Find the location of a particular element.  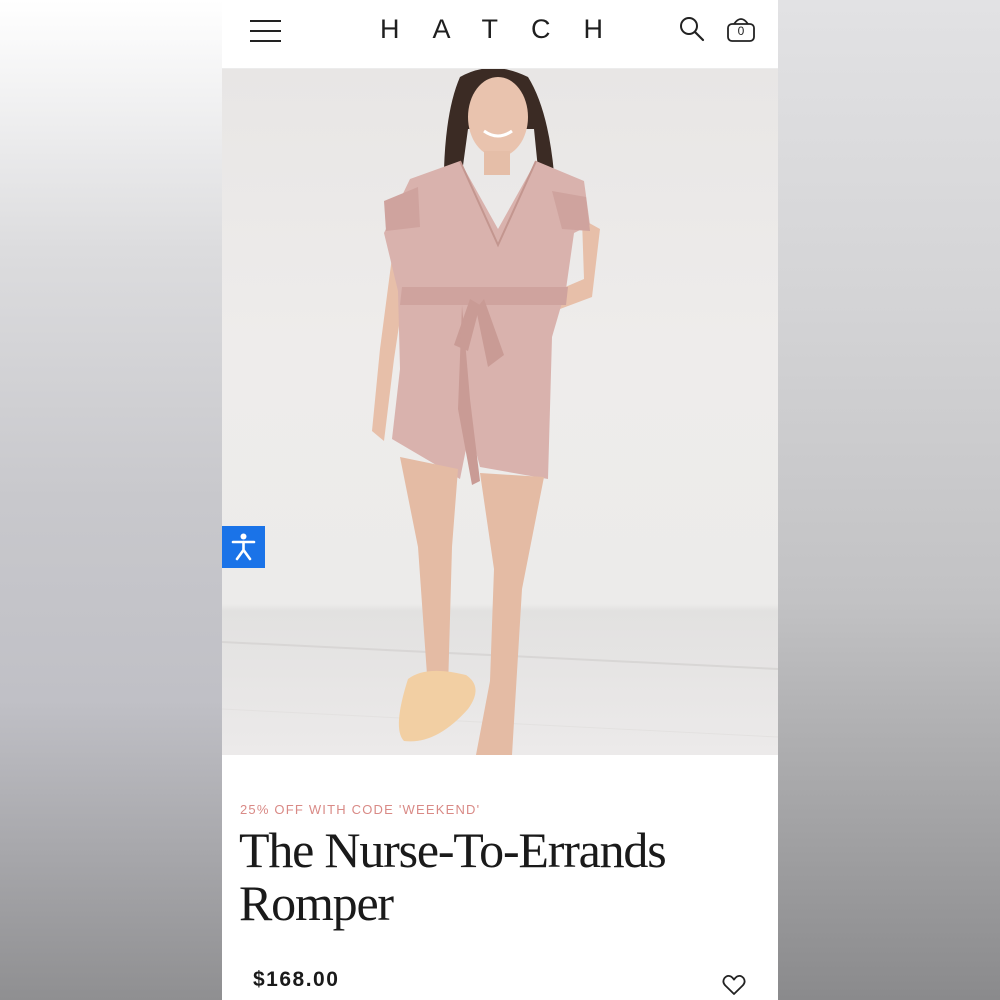

accessibility-person-icon is located at coordinates (243, 547).